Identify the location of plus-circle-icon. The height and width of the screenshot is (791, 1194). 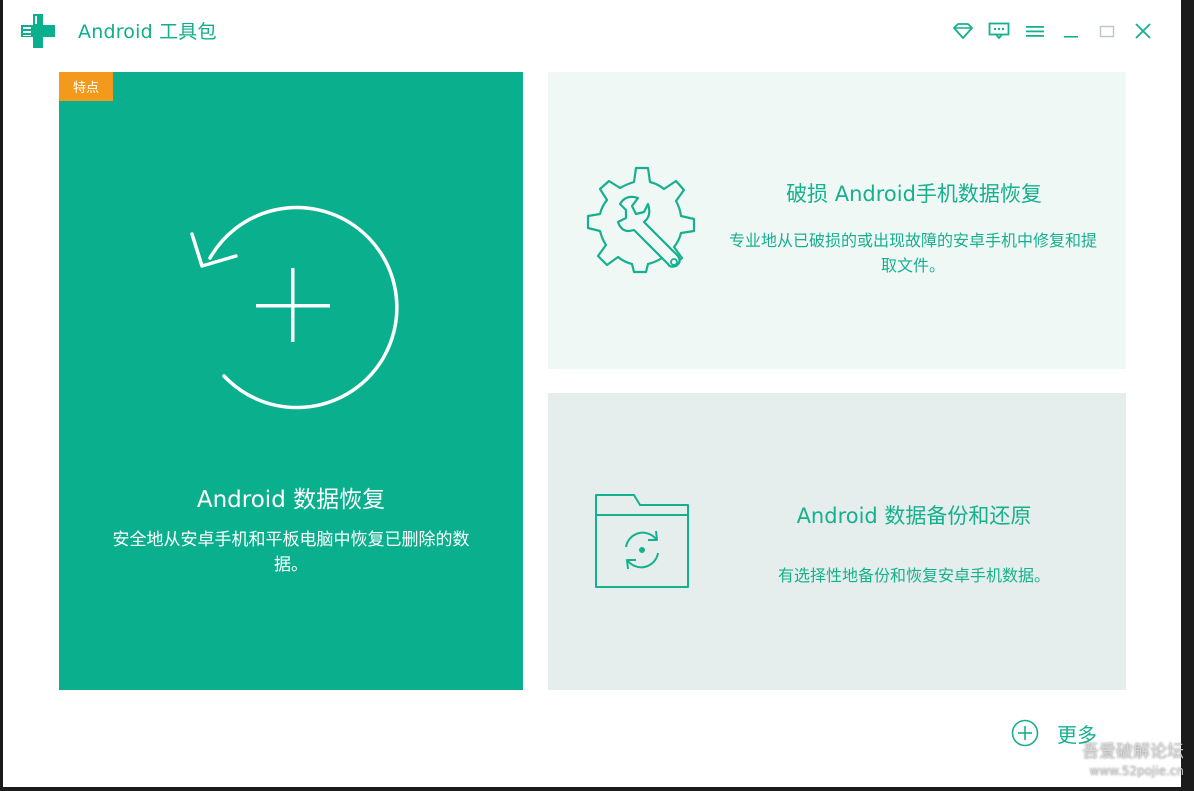
(1025, 733).